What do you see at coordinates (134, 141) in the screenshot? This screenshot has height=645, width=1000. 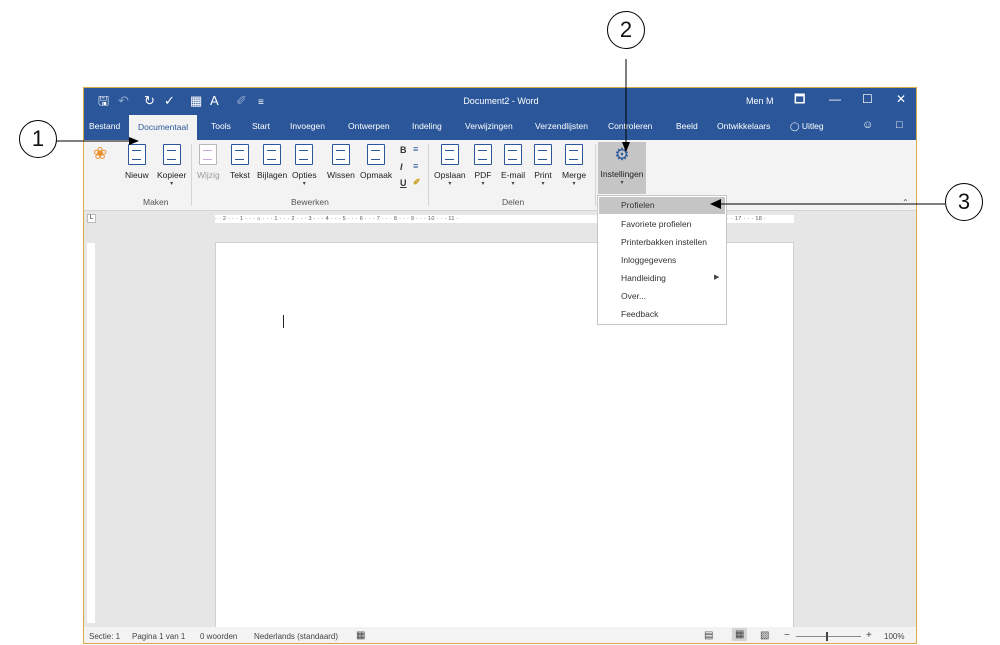 I see `callout-1-arrowhead` at bounding box center [134, 141].